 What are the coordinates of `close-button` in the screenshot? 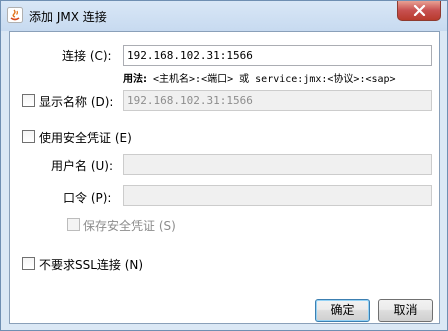 It's located at (419, 11).